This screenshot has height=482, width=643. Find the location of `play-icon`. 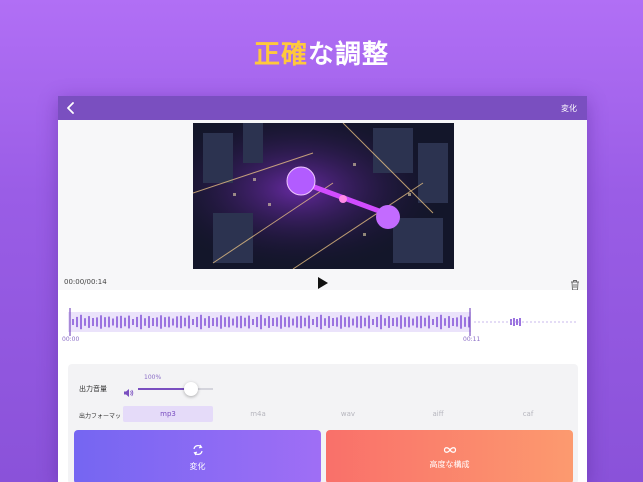

play-icon is located at coordinates (323, 282).